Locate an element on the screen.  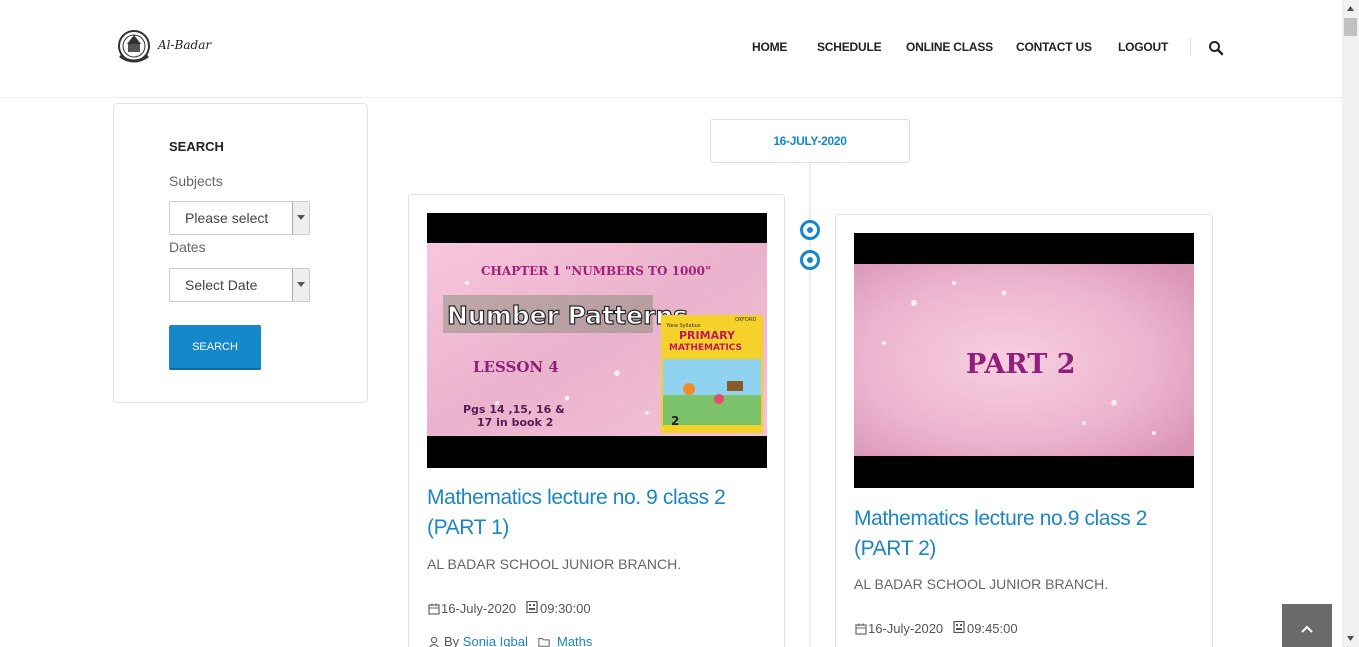
author-link: Sonia Iqbal is located at coordinates (495, 640).